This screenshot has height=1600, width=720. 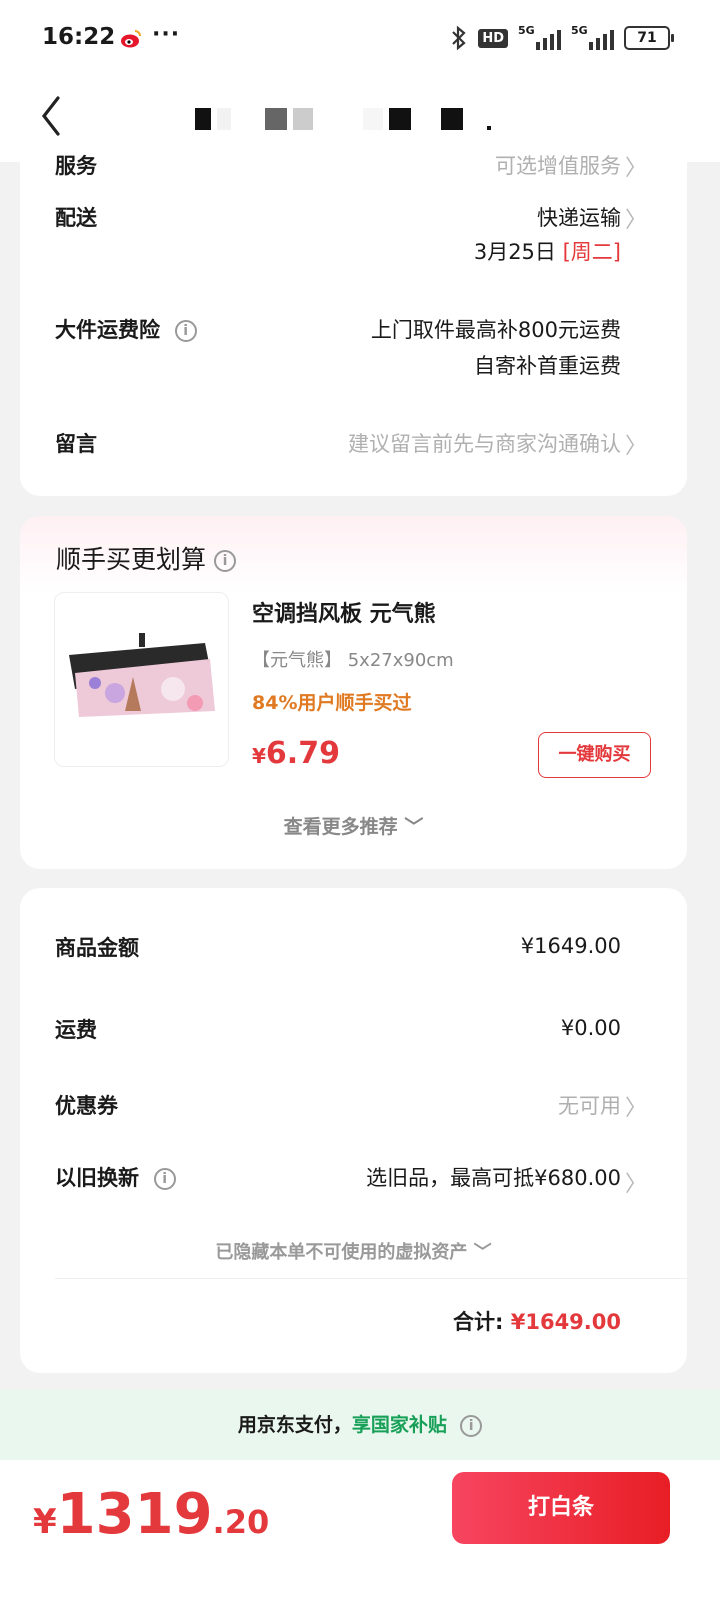 What do you see at coordinates (86, 1106) in the screenshot?
I see `coupon-label: 优惠券` at bounding box center [86, 1106].